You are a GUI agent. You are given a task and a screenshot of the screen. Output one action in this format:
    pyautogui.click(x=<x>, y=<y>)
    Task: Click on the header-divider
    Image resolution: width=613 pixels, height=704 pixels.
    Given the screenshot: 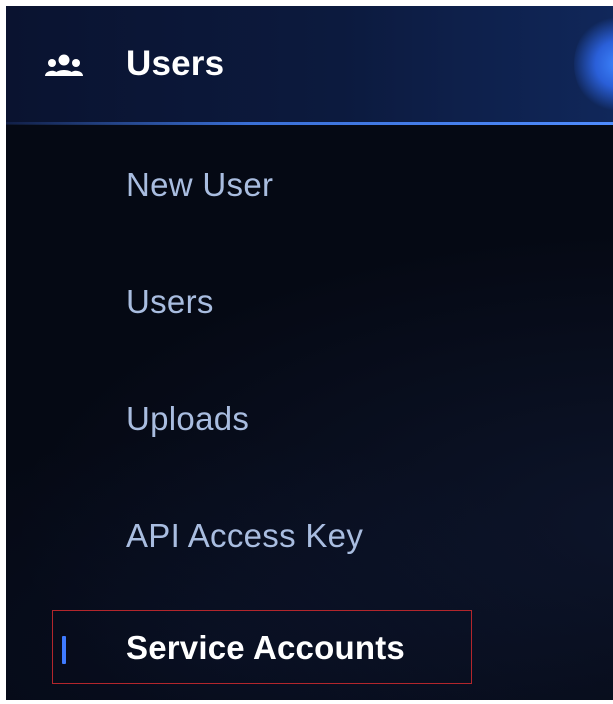 What is the action you would take?
    pyautogui.click(x=309, y=123)
    